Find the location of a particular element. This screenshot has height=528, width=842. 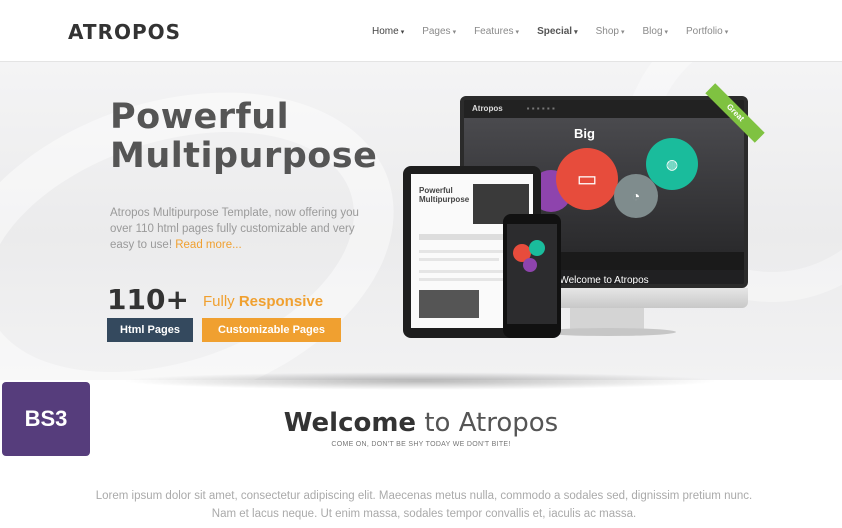

nav-portfolio: Portfolio ▾ is located at coordinates (707, 31).